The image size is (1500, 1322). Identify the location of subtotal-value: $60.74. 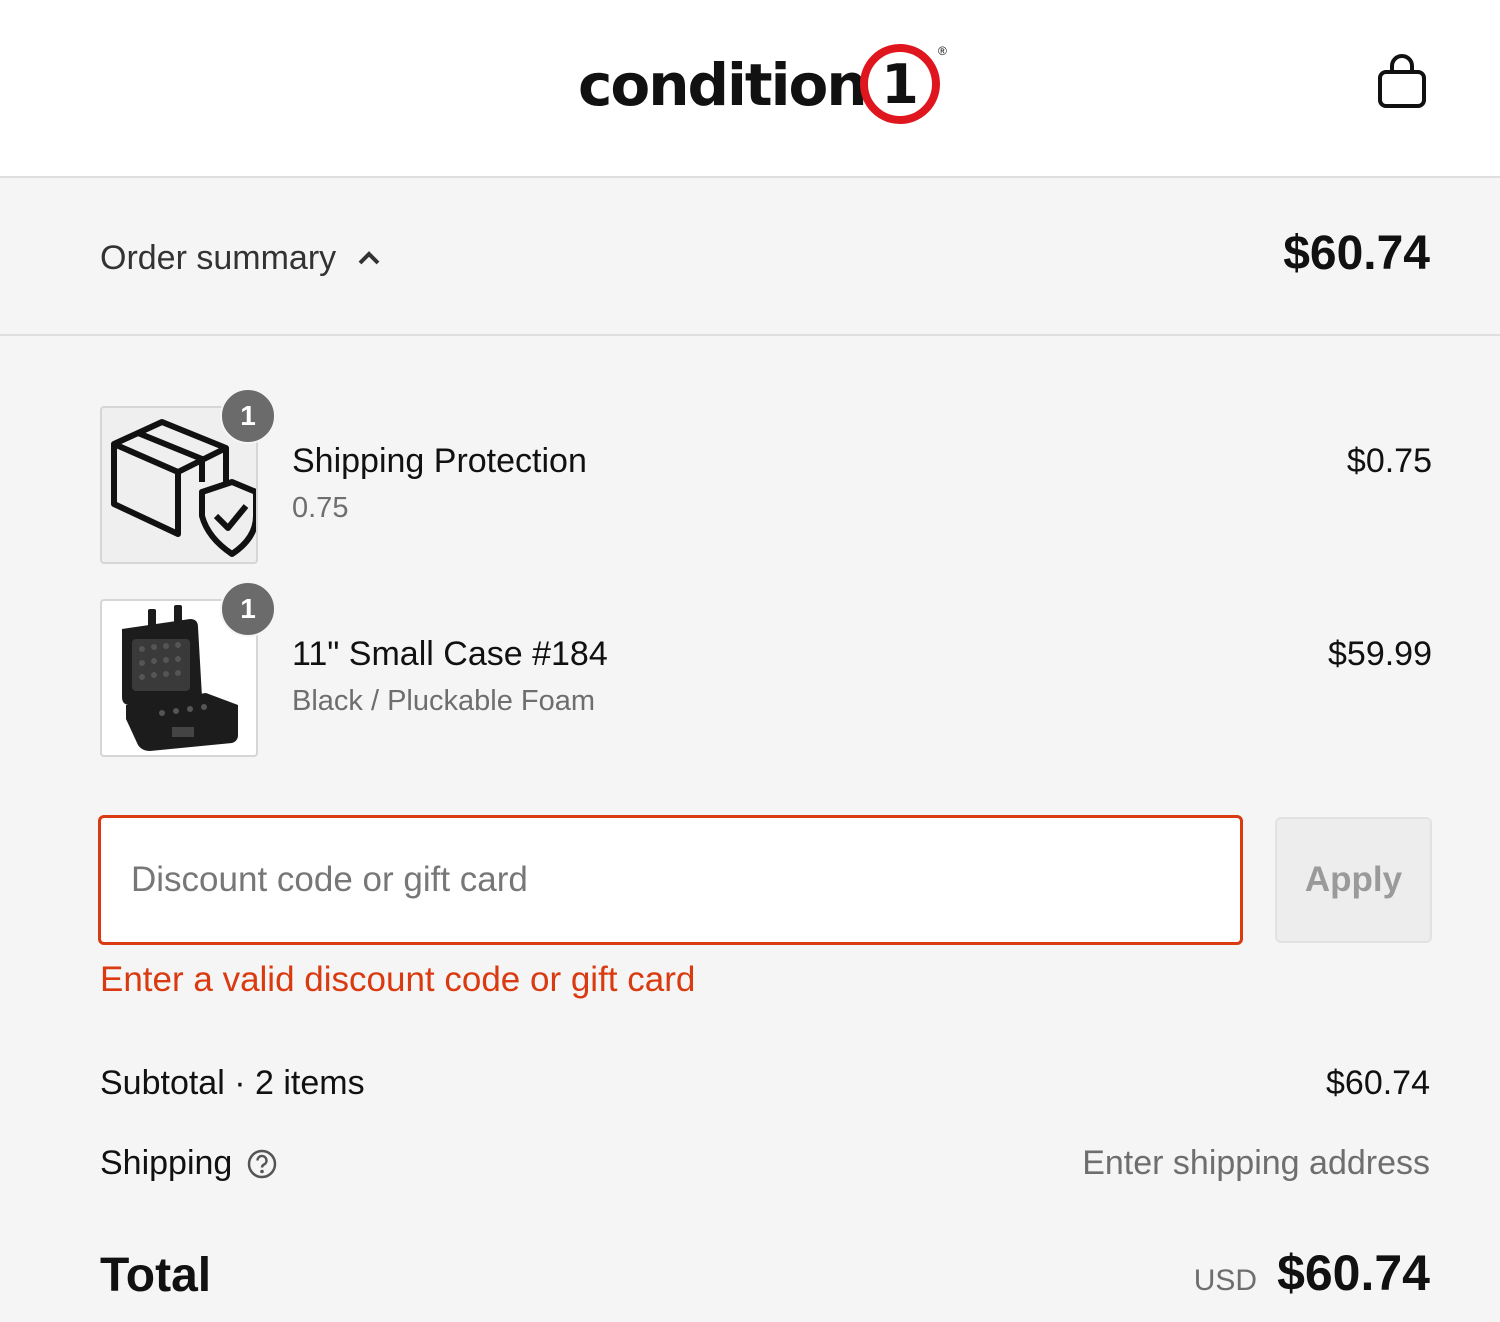
(1378, 1083).